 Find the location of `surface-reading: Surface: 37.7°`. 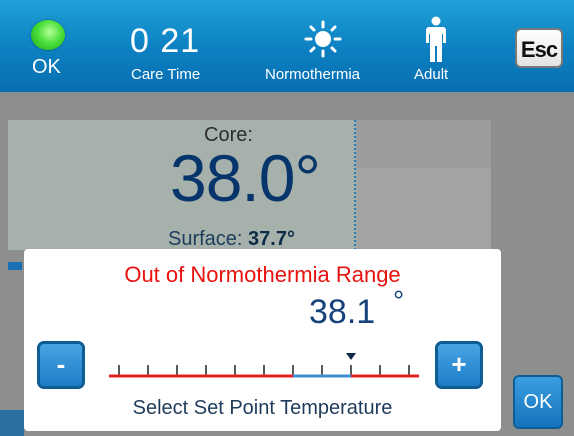

surface-reading: Surface: 37.7° is located at coordinates (231, 239).